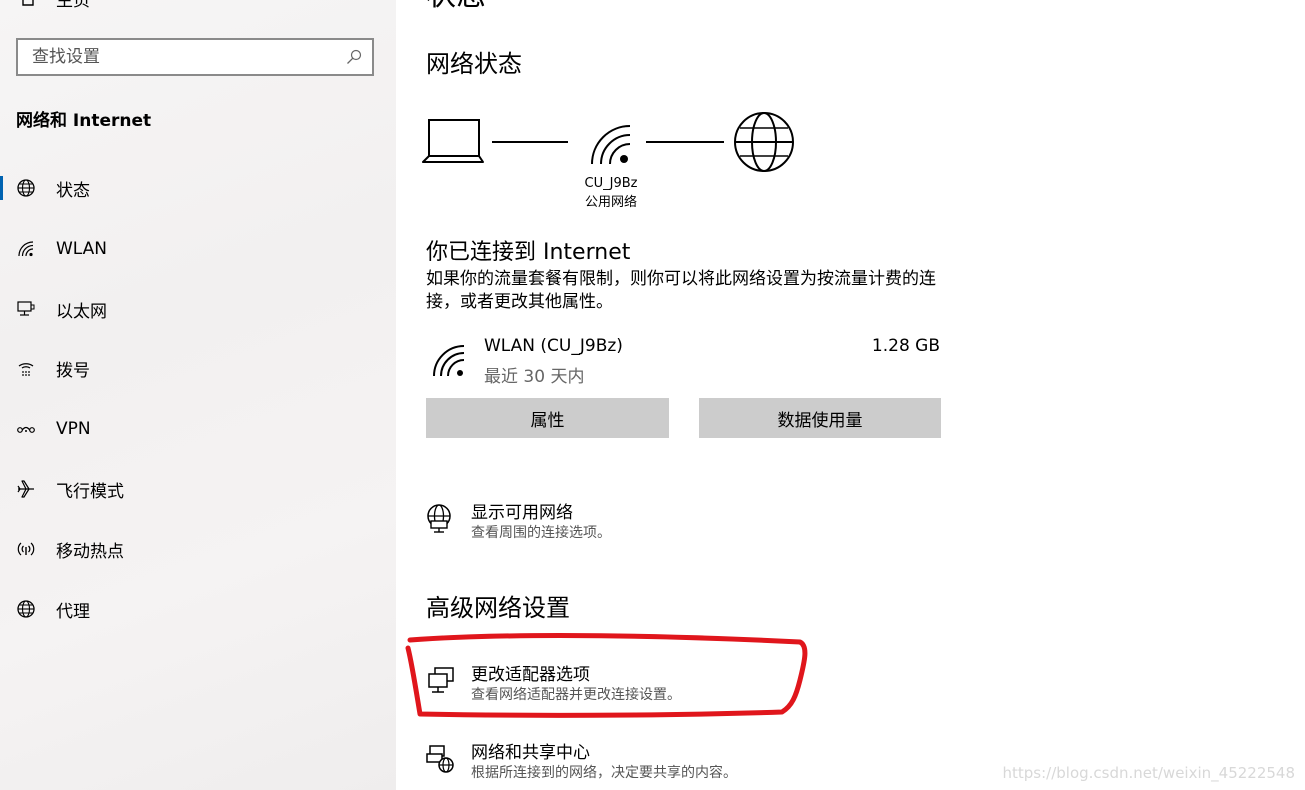  Describe the element at coordinates (528, 252) in the screenshot. I see `connected-title: 你已连接到 Internet` at that location.